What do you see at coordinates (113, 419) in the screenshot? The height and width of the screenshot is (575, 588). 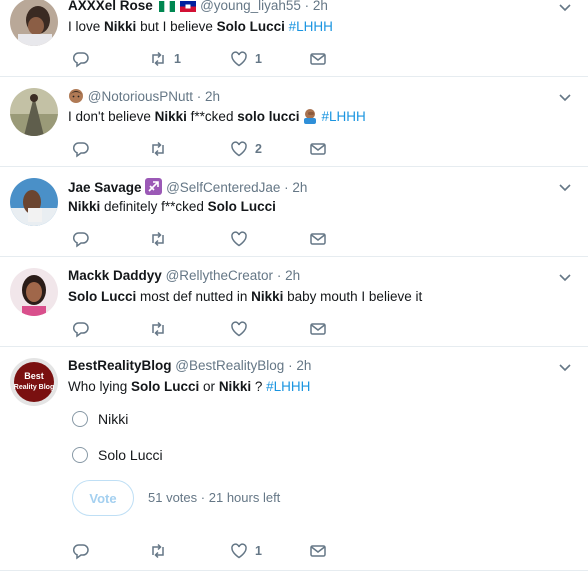 I see `poll-option-label: Nikki` at bounding box center [113, 419].